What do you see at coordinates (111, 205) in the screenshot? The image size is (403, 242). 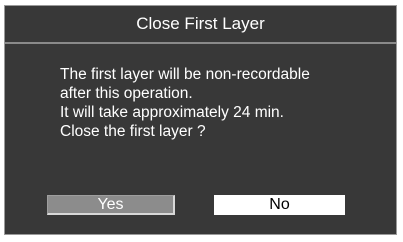 I see `yes-button: Yes` at bounding box center [111, 205].